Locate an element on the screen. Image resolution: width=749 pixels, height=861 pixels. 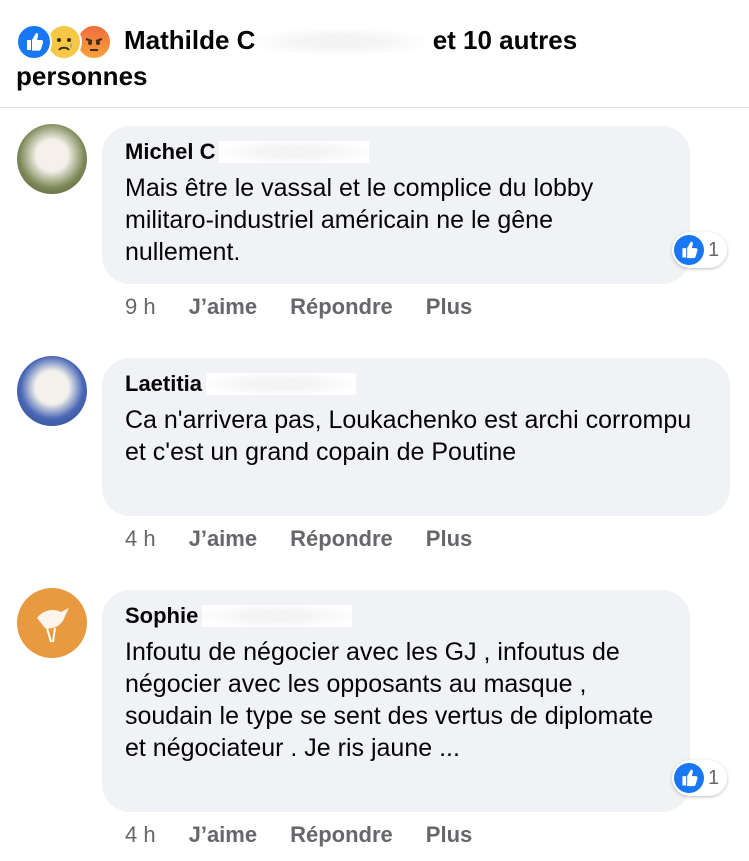
comment-actions: 9 h J’aime Répondre Plus is located at coordinates (298, 307).